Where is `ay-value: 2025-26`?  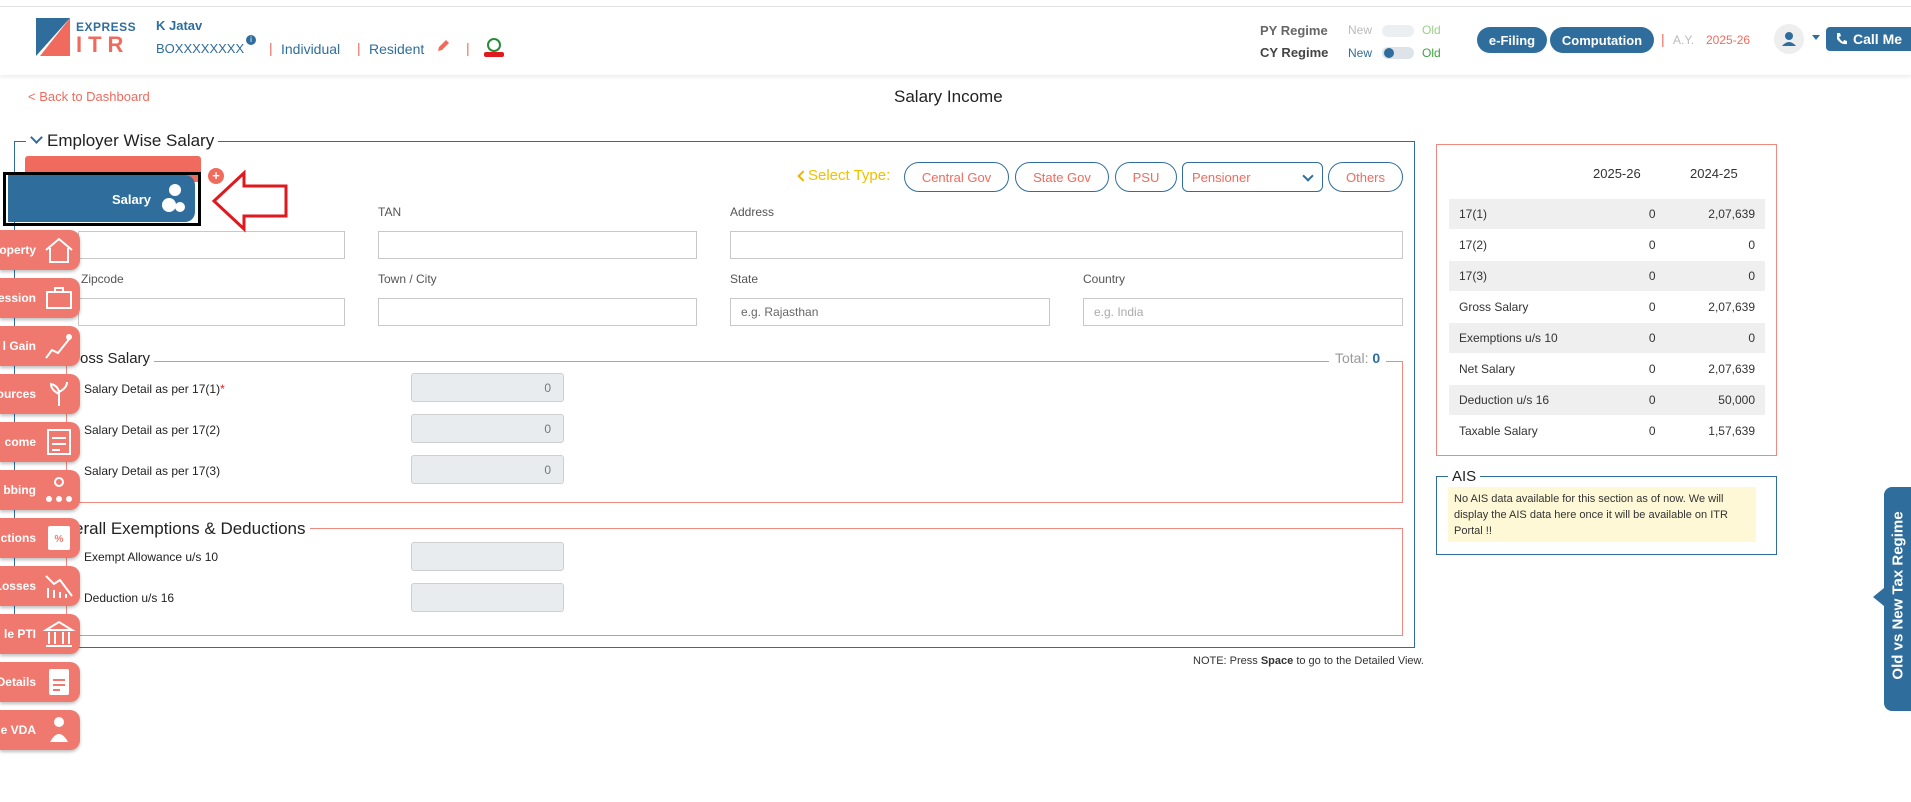 ay-value: 2025-26 is located at coordinates (1728, 40).